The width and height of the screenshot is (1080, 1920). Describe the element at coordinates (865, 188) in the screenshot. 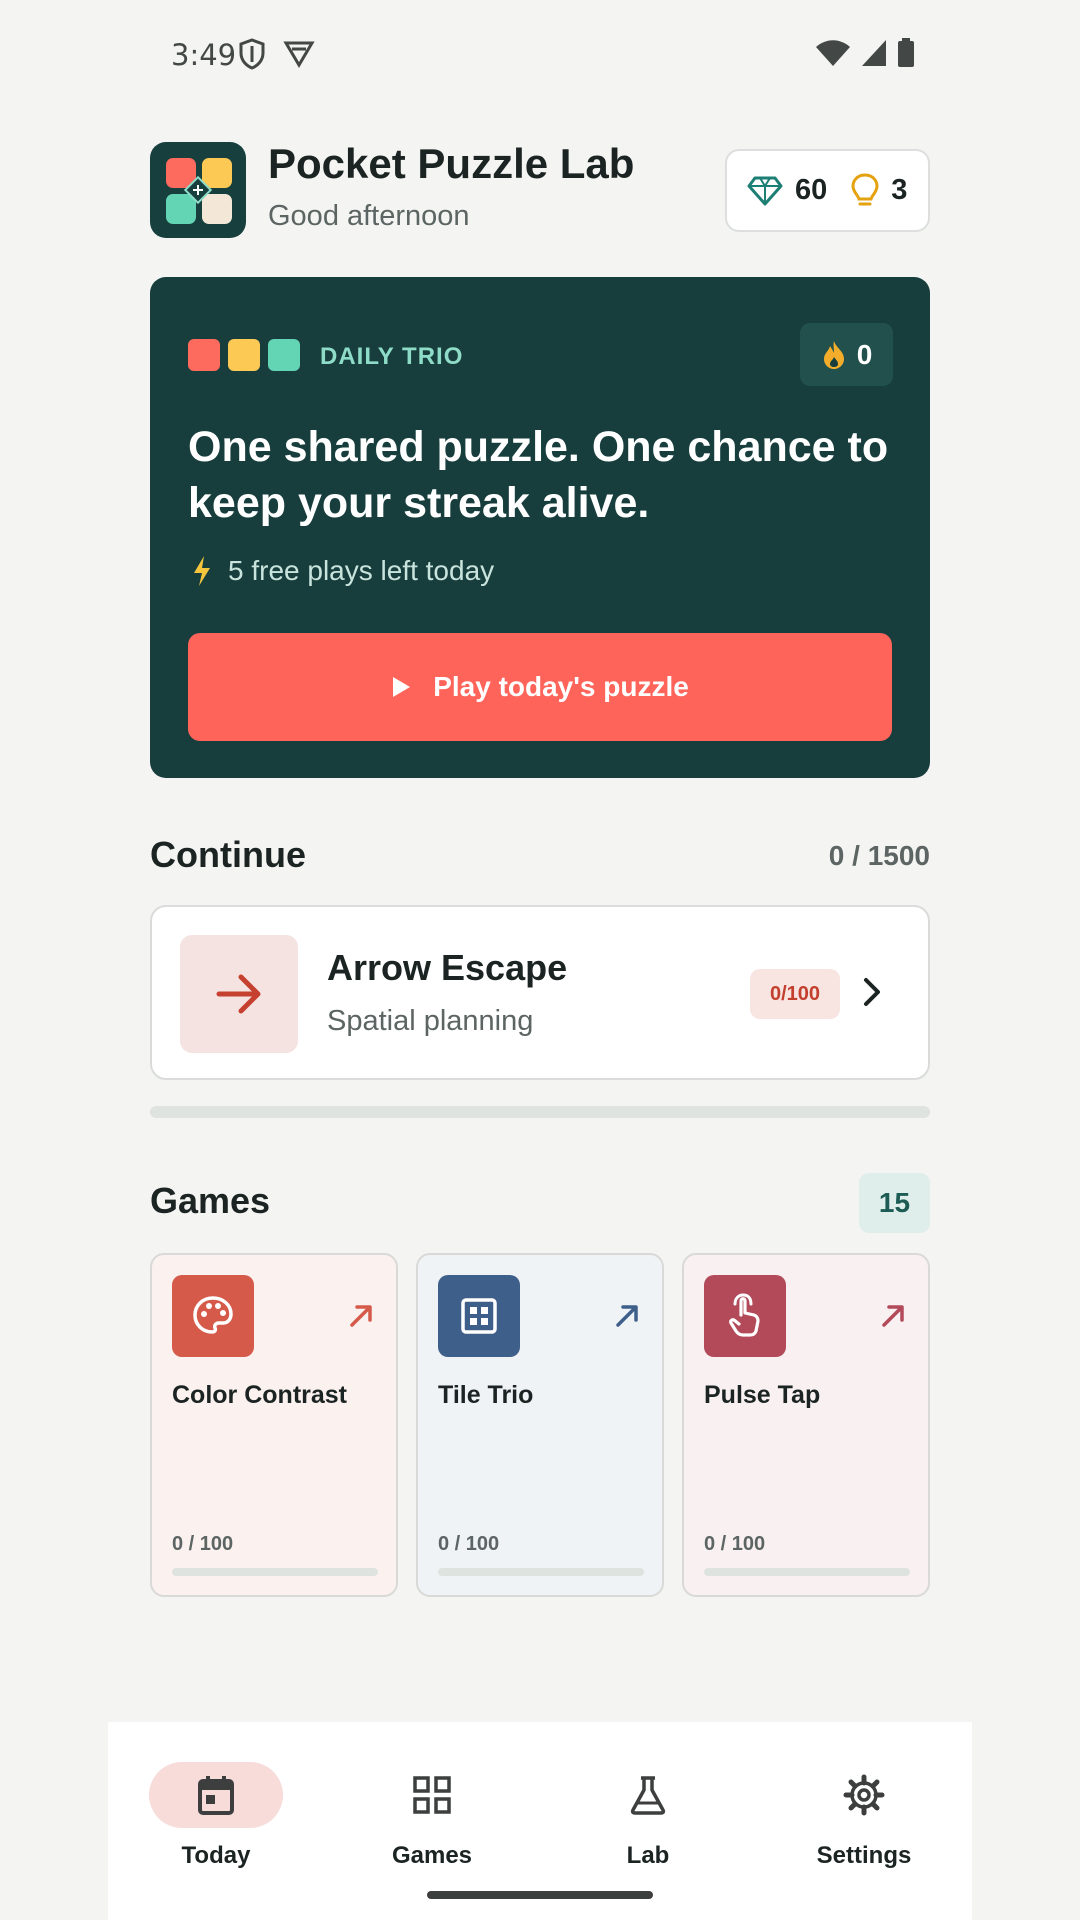

I see `lightbulb-icon` at that location.